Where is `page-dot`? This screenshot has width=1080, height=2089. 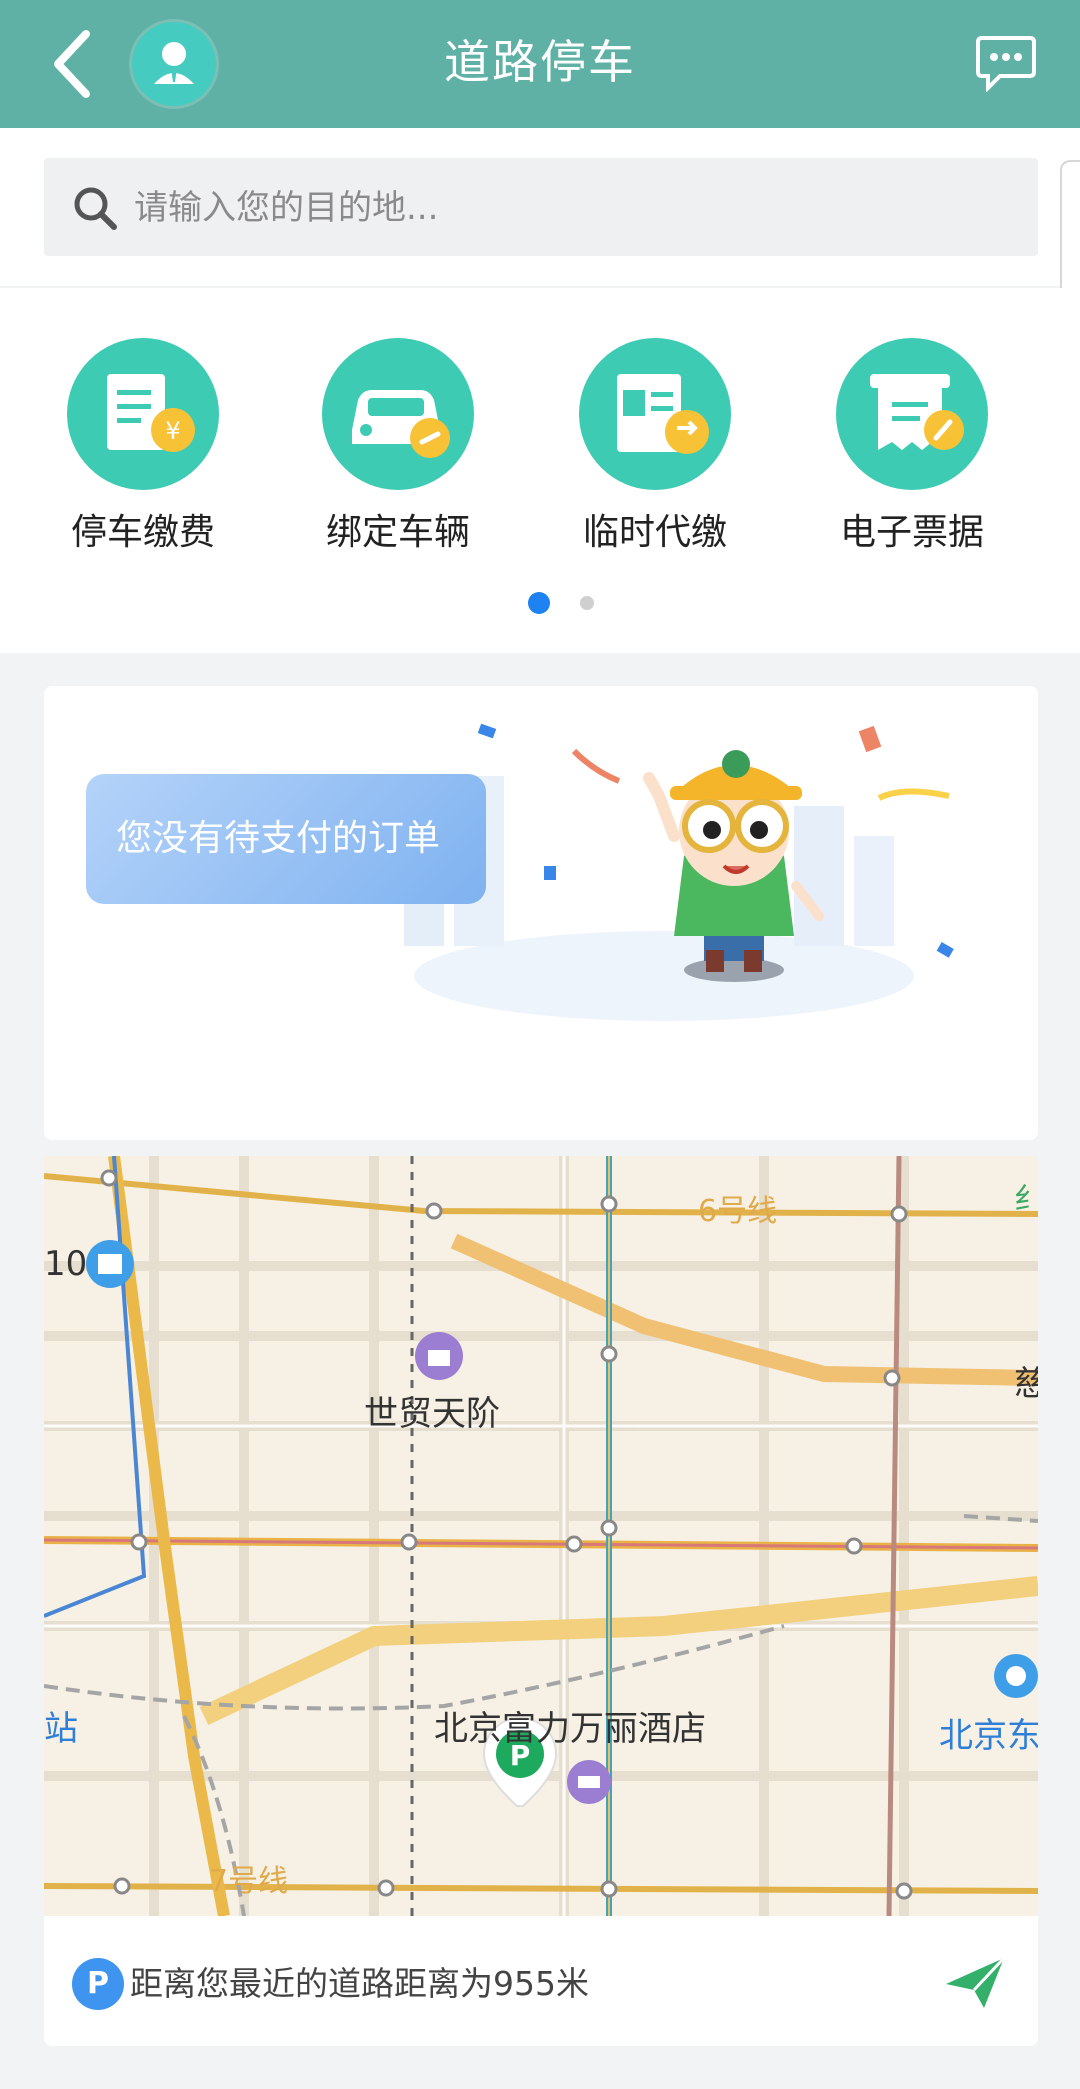
page-dot is located at coordinates (587, 603).